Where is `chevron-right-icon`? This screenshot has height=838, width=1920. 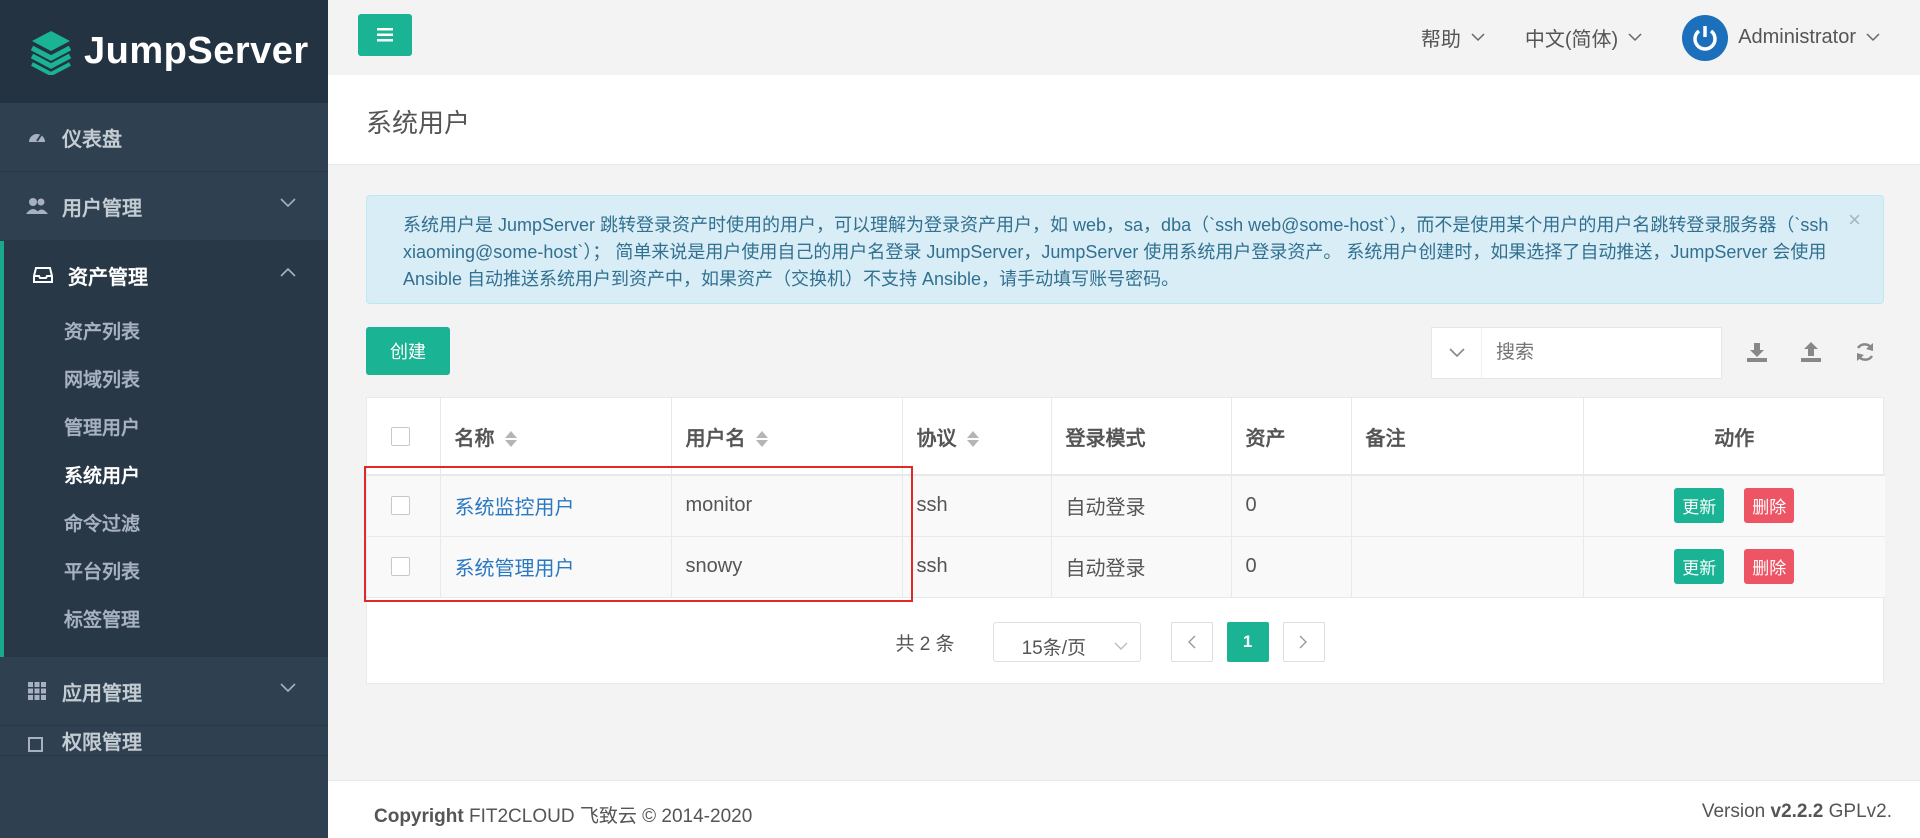 chevron-right-icon is located at coordinates (1303, 642).